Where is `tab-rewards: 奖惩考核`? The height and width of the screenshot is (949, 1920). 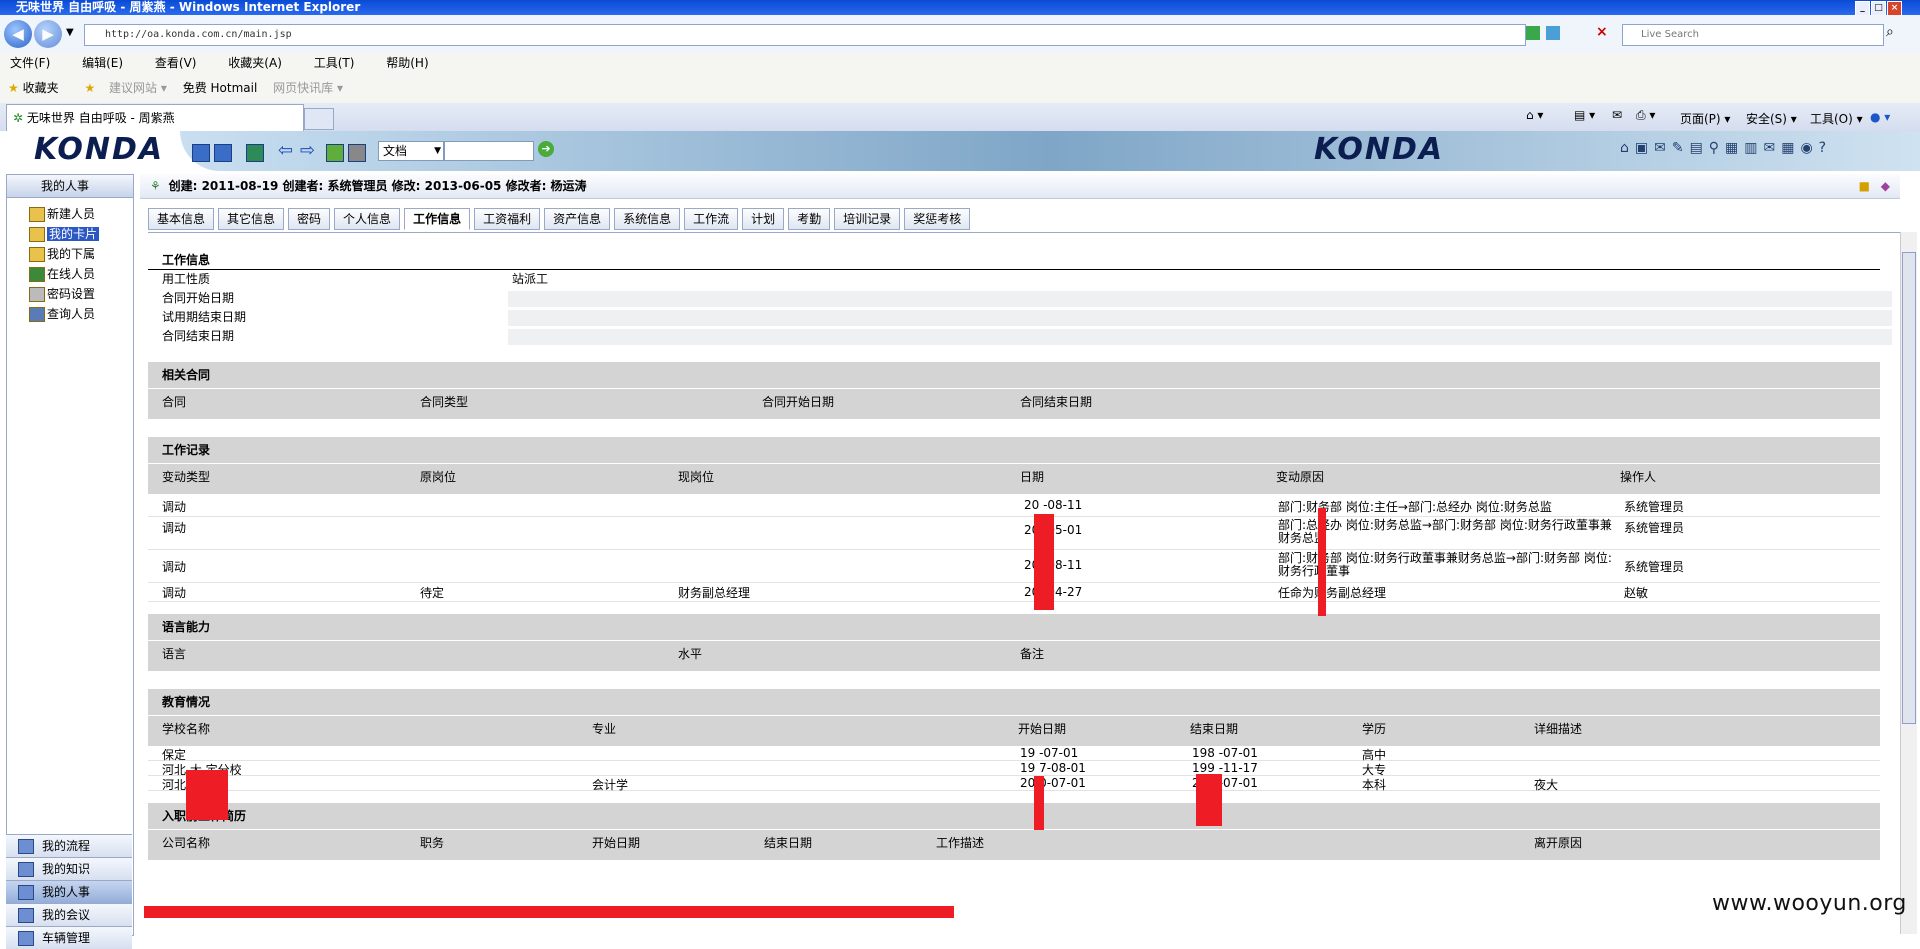
tab-rewards: 奖惩考核 is located at coordinates (937, 219).